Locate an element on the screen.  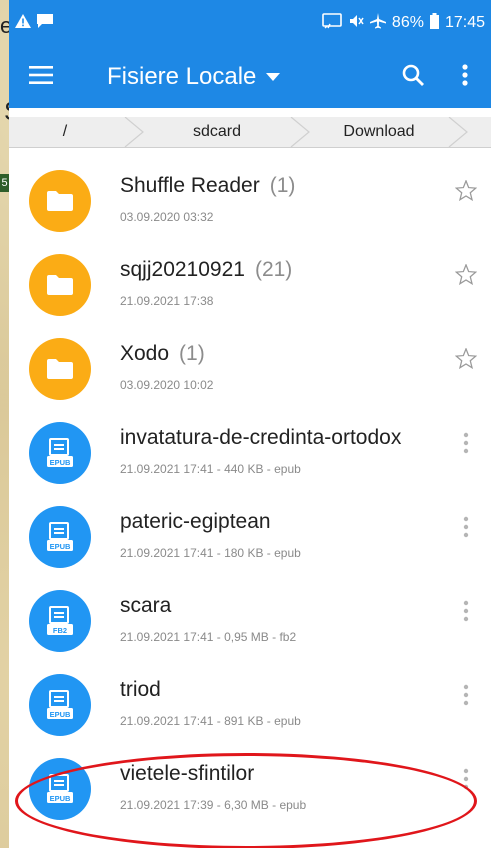
ebook-icon: FB2 is located at coordinates (60, 621).